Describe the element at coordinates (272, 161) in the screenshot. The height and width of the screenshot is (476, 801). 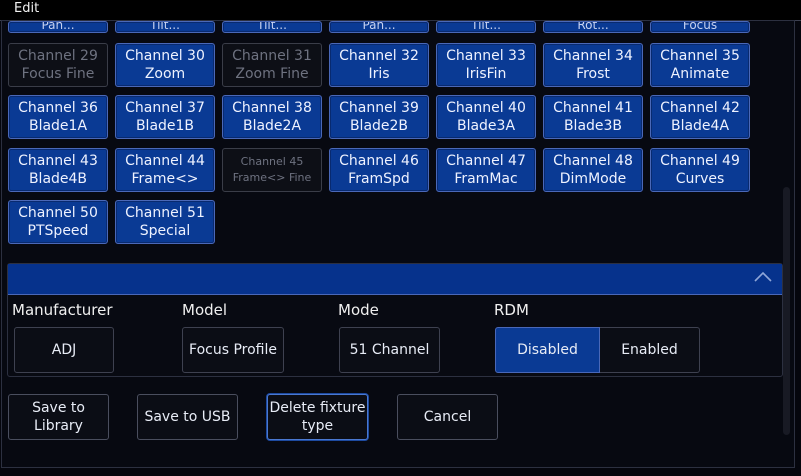
I see `channel-number: Channel 45` at that location.